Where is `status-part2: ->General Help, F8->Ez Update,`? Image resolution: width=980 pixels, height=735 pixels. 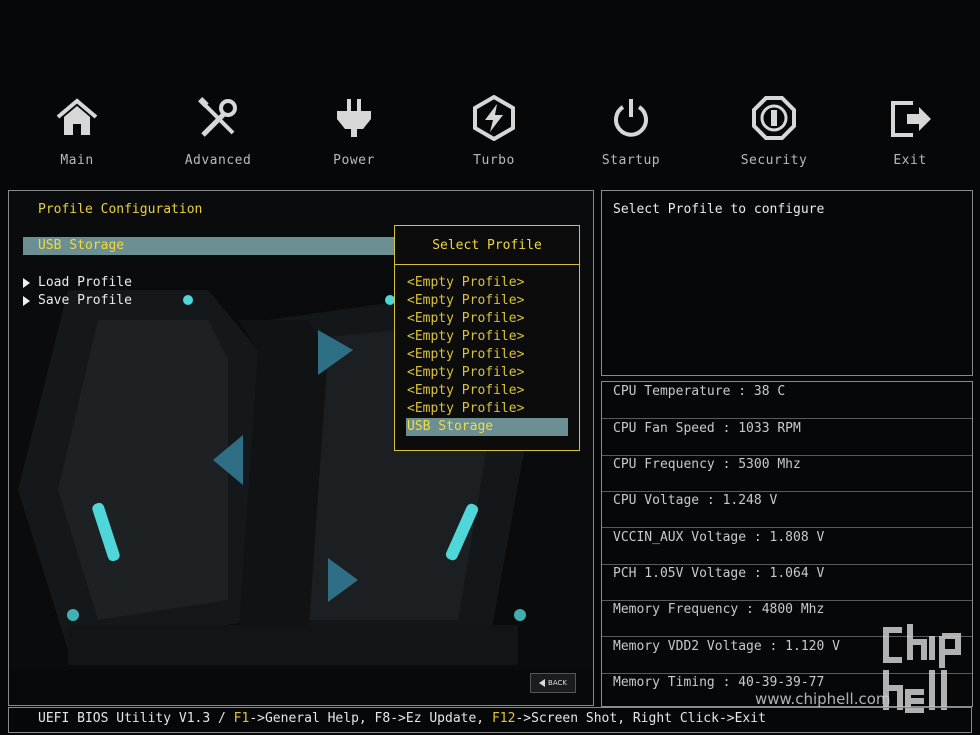 status-part2: ->General Help, F8->Ez Update, is located at coordinates (370, 718).